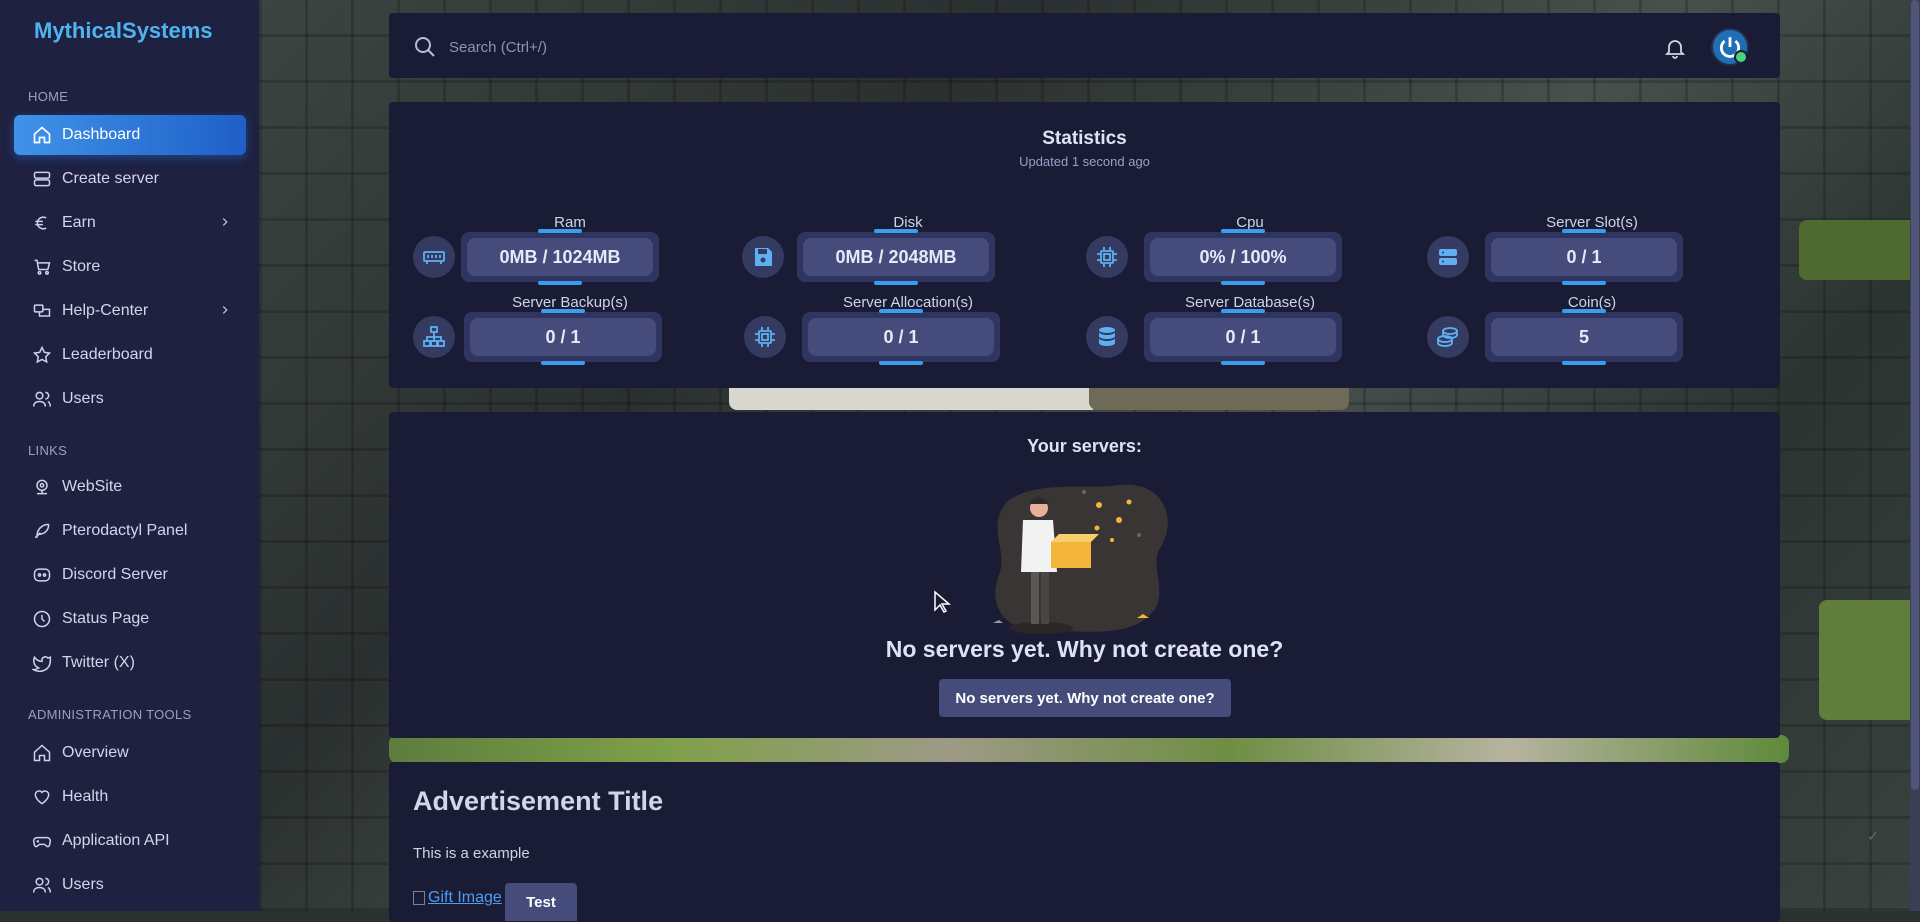  What do you see at coordinates (130, 399) in the screenshot?
I see `sidebar-item-users: Users` at bounding box center [130, 399].